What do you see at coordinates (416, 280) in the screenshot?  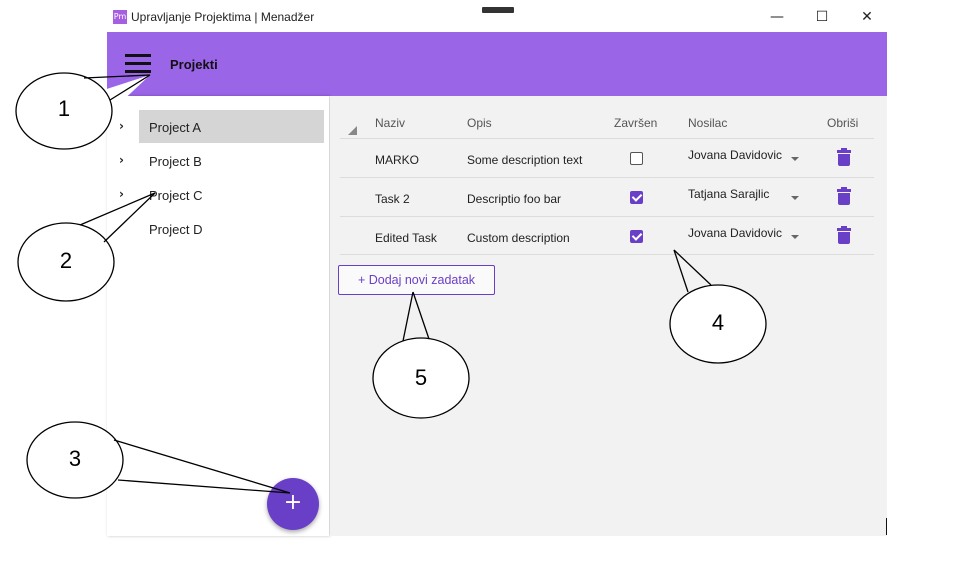 I see `add-task-button: + Dodaj novi zadatak` at bounding box center [416, 280].